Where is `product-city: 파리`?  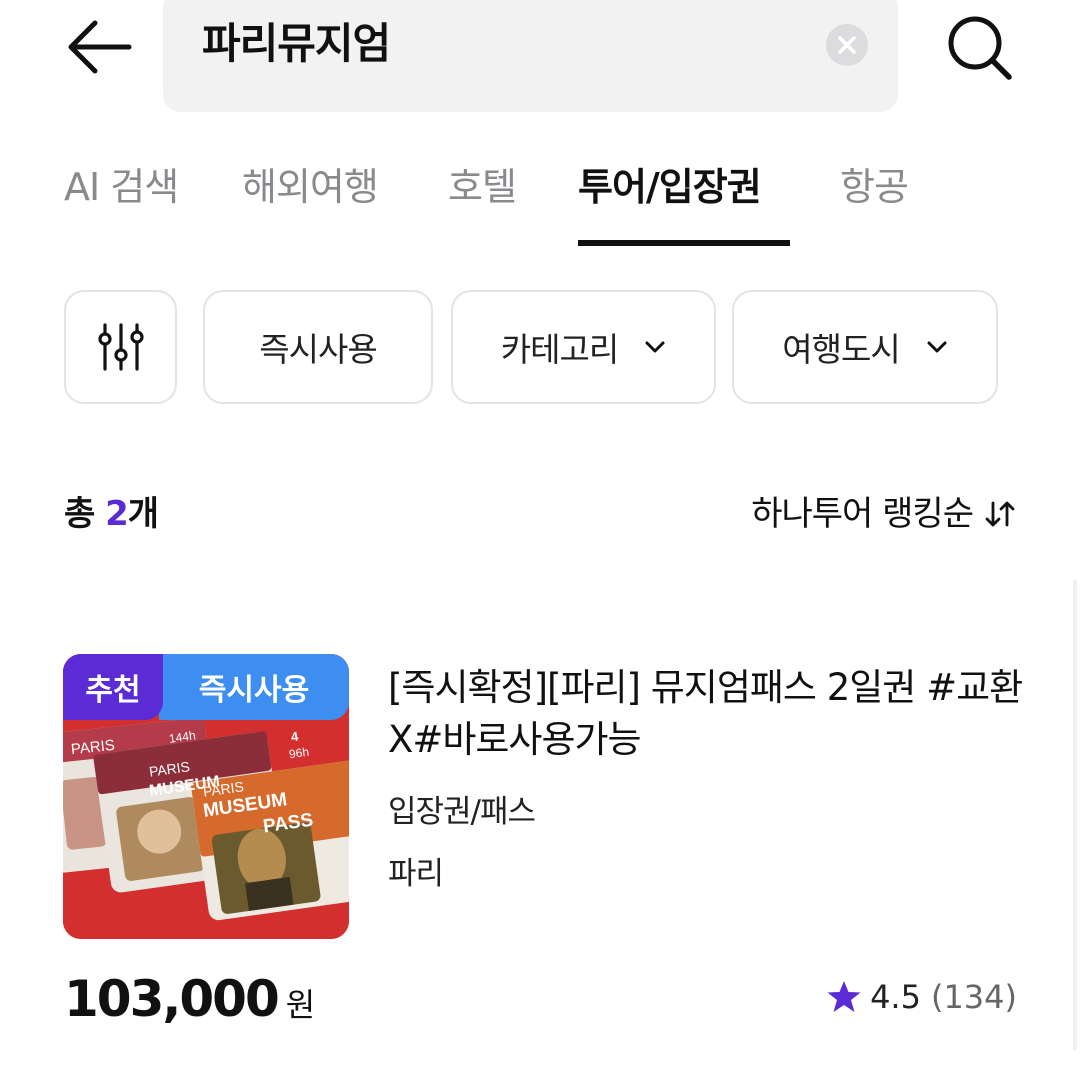 product-city: 파리 is located at coordinates (416, 874).